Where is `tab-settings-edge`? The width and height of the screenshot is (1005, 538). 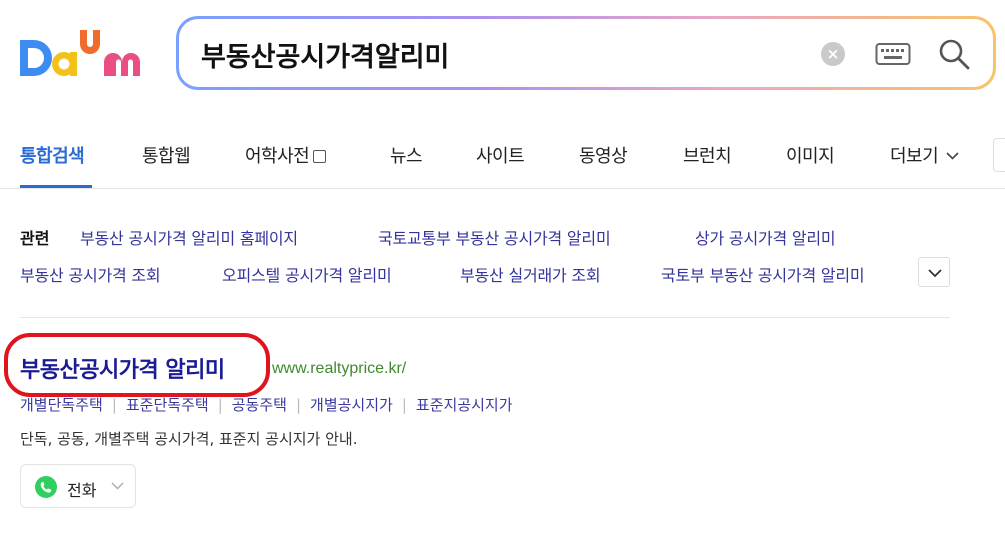
tab-settings-edge is located at coordinates (999, 155).